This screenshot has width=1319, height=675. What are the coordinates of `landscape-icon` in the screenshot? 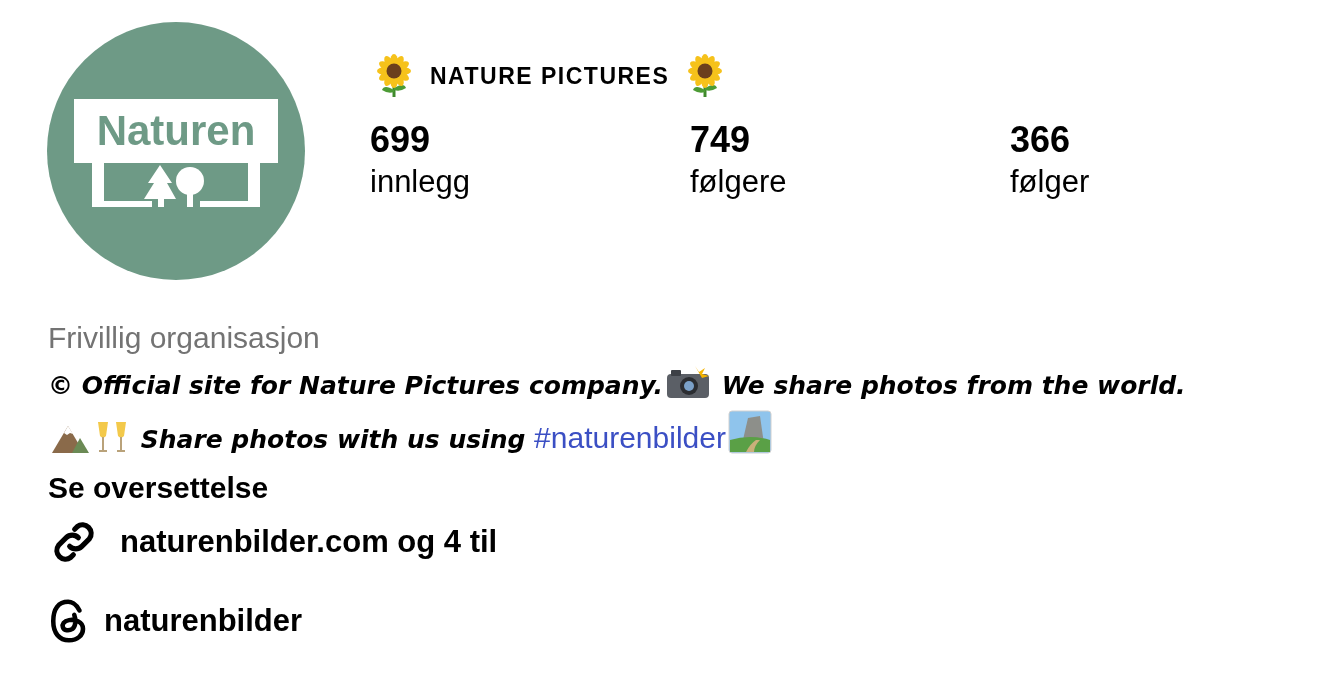 It's located at (749, 432).